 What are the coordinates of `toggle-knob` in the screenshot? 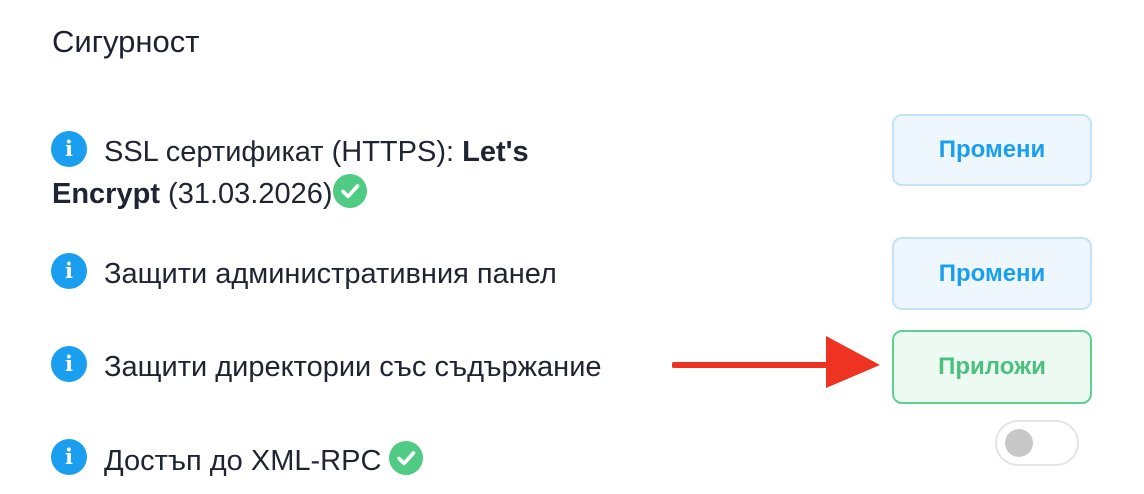 It's located at (1019, 443).